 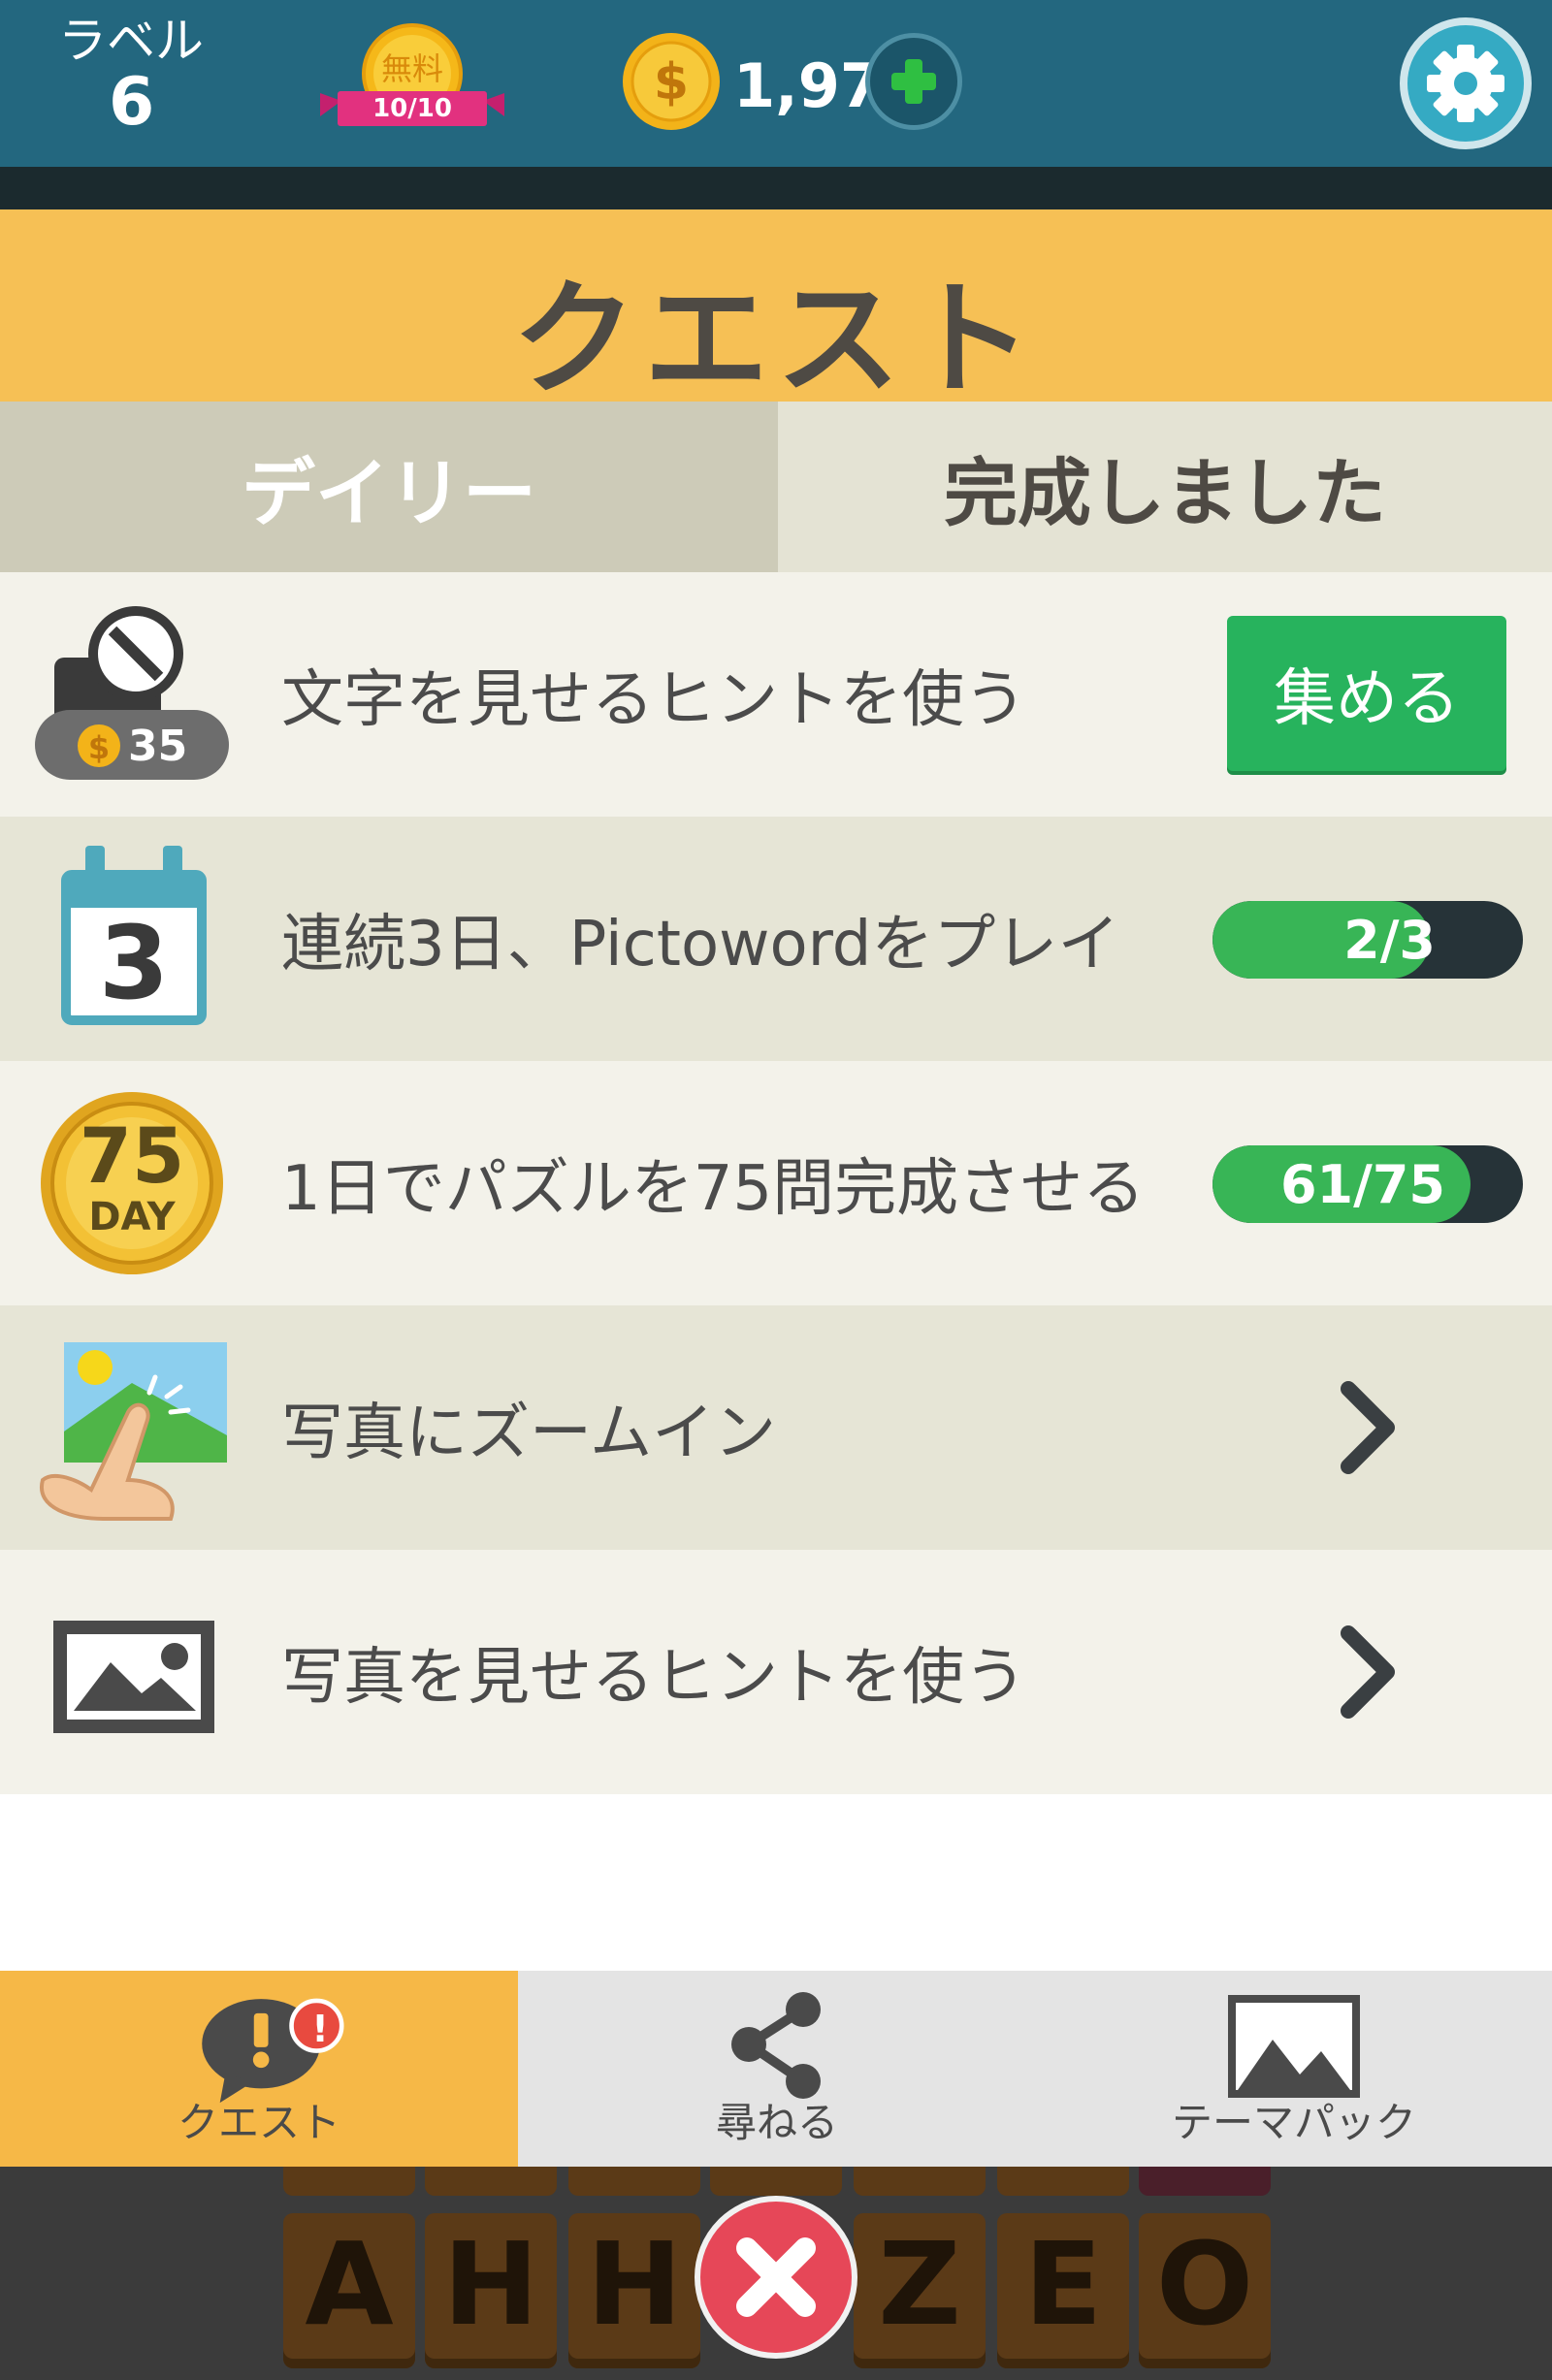 I want to click on day-medal-icon: 75 DAY, so click(x=132, y=1183).